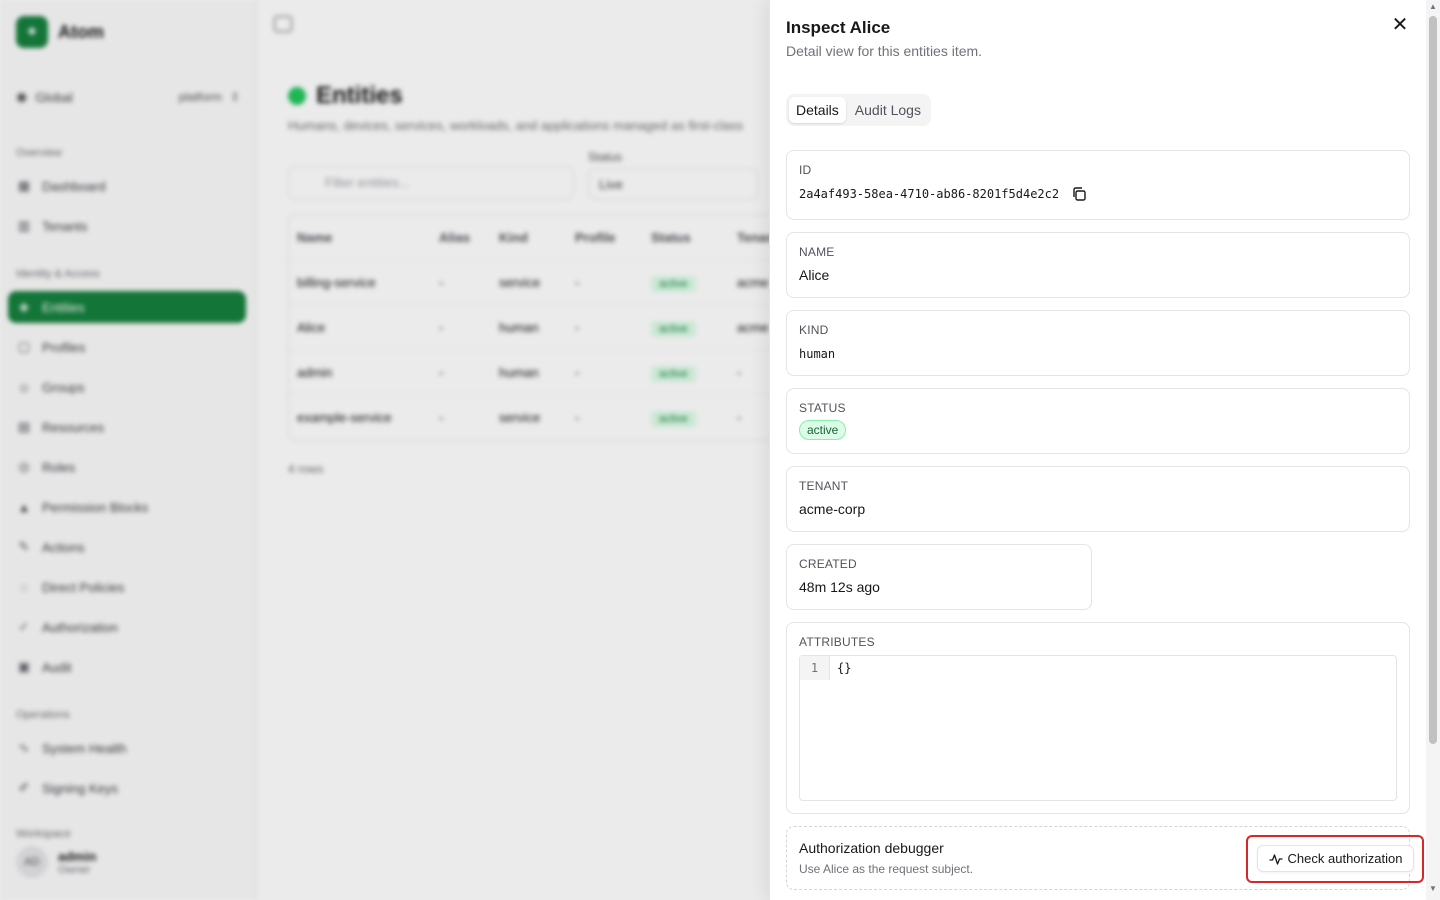 The image size is (1440, 900). I want to click on field-value: 2a4af493-58ea-4710-ab86-8201f5d4e2c2, so click(929, 194).